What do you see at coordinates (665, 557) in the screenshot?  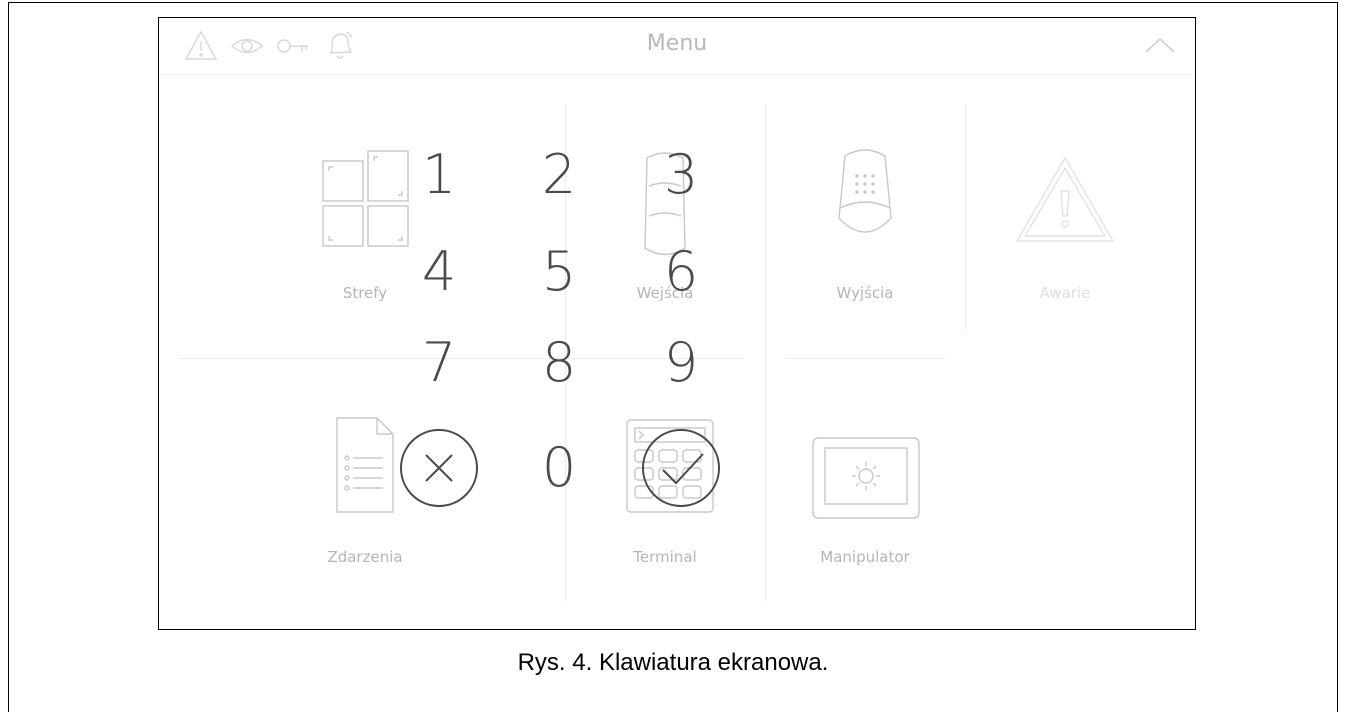 I see `tile-label: Terminal` at bounding box center [665, 557].